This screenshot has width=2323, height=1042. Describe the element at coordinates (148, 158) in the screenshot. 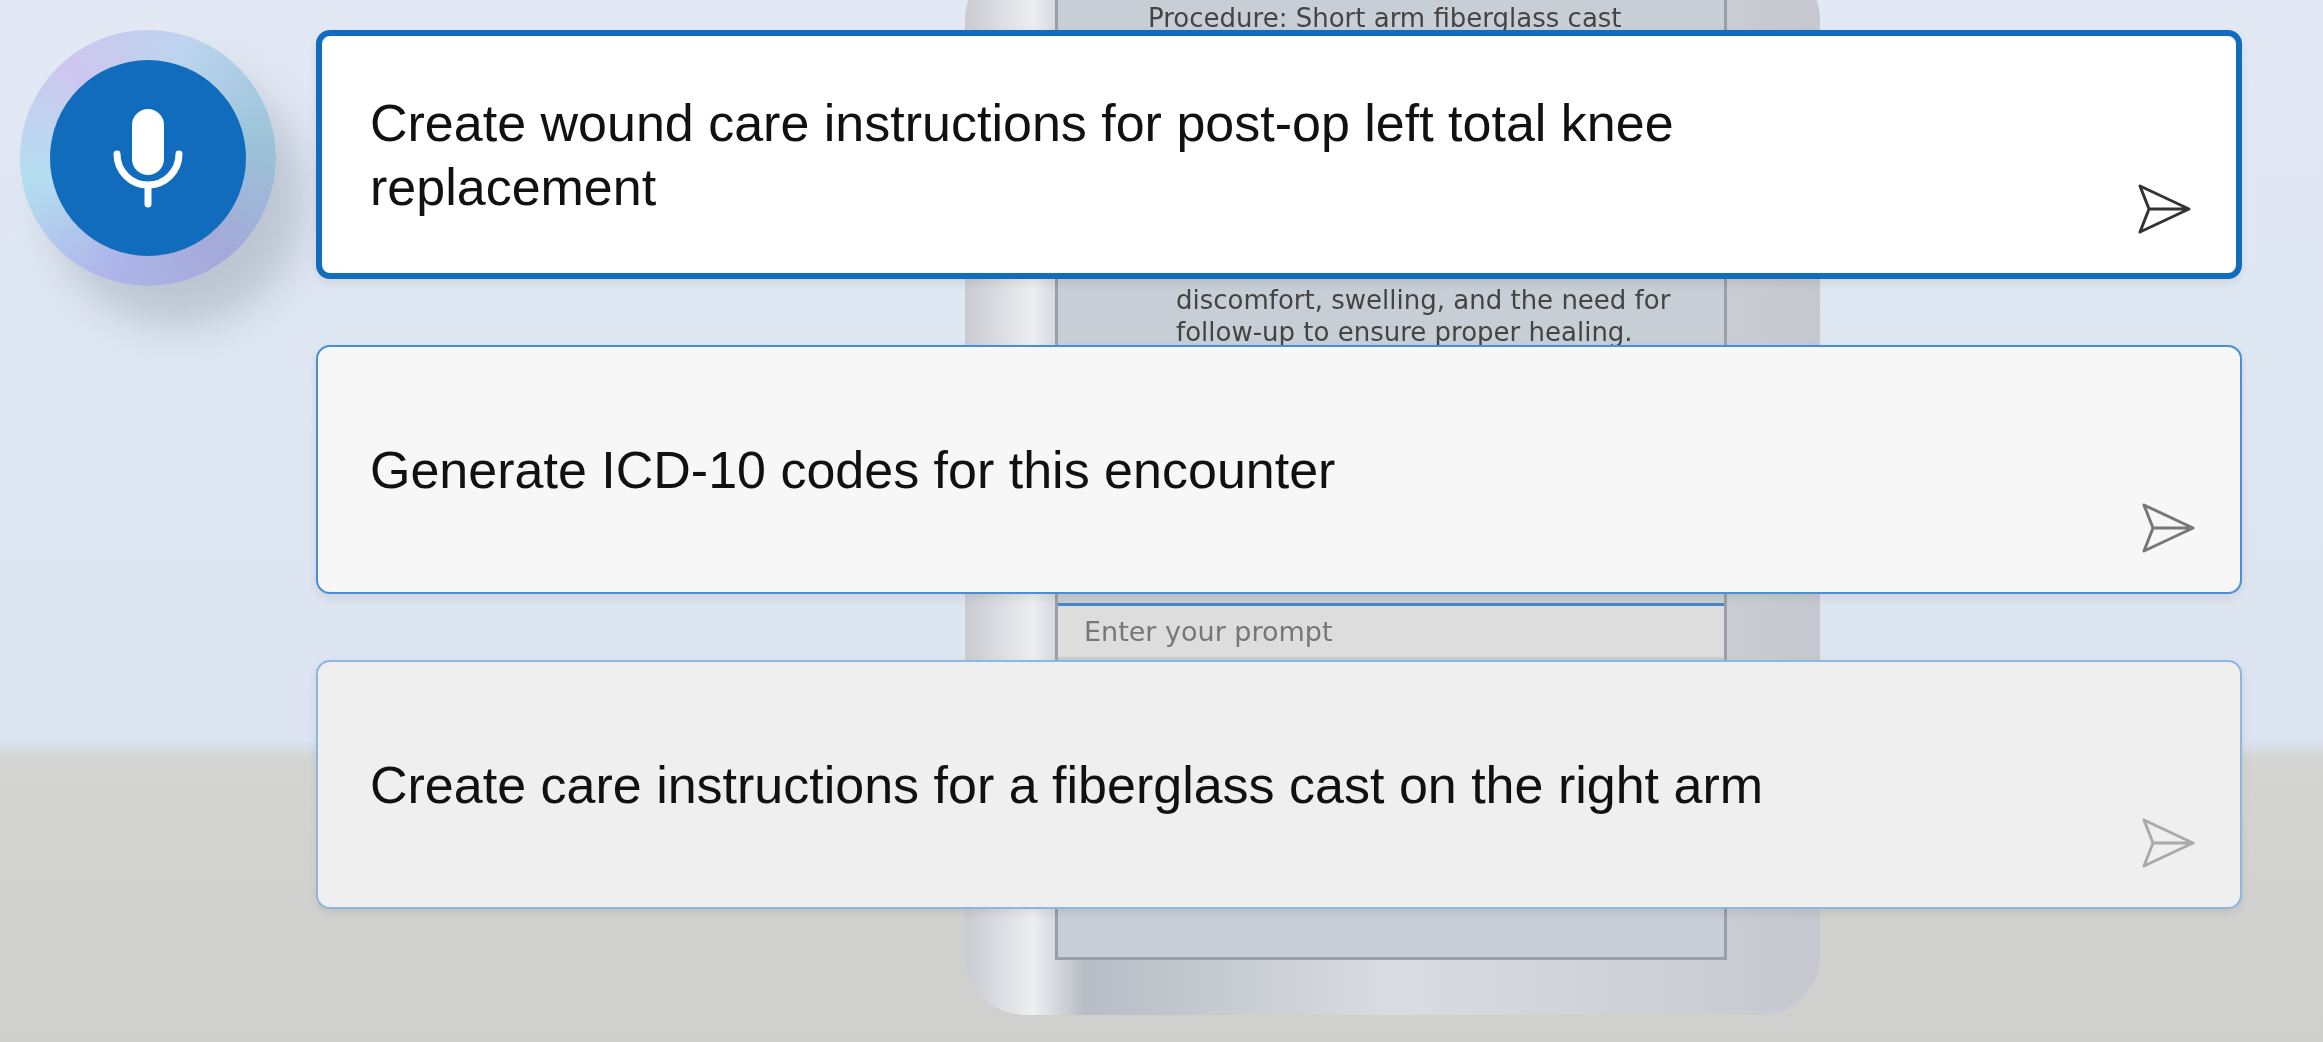

I see `microphone-icon` at that location.